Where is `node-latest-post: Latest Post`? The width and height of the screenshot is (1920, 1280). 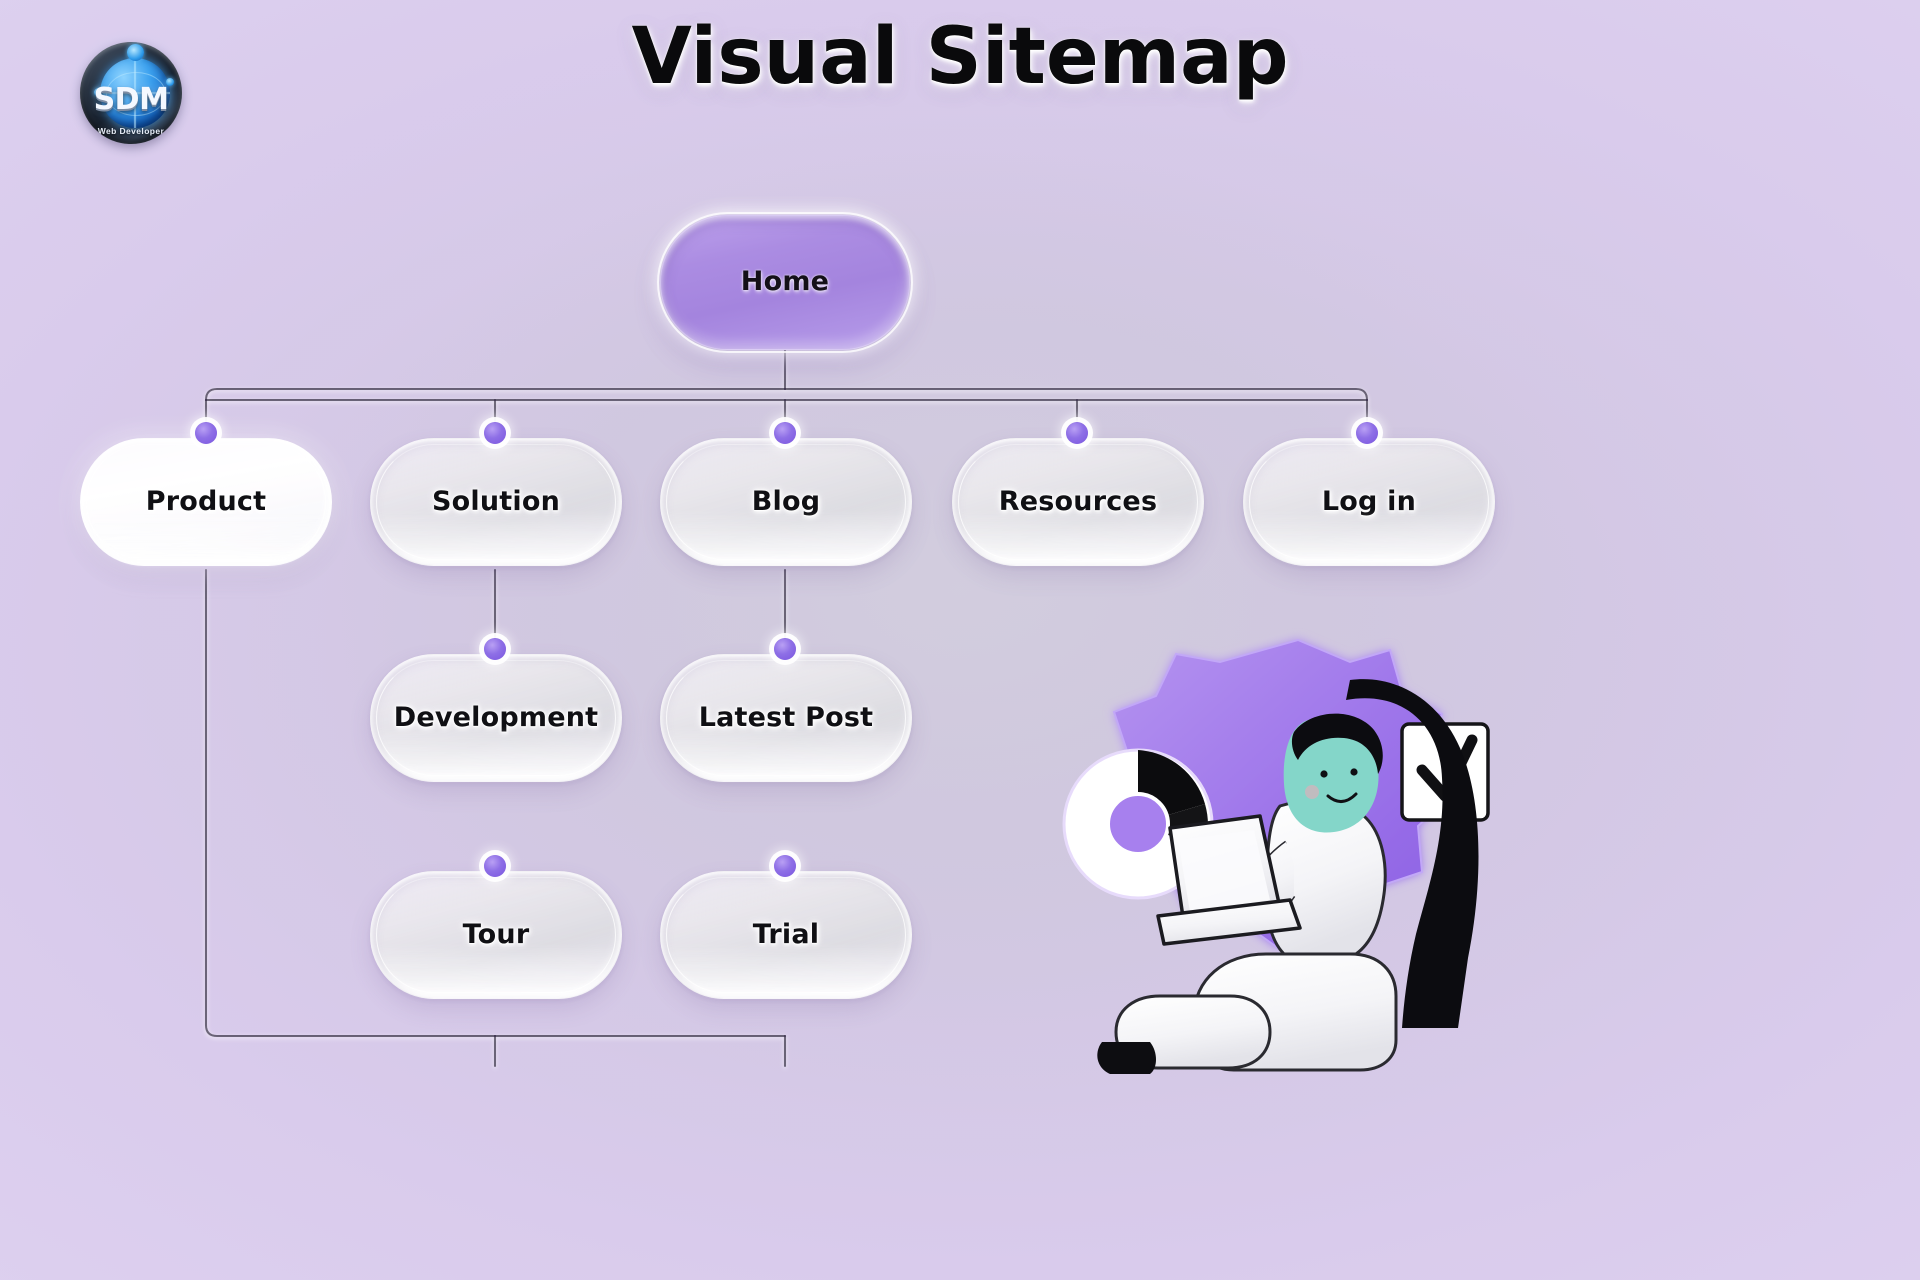
node-latest-post: Latest Post is located at coordinates (786, 718).